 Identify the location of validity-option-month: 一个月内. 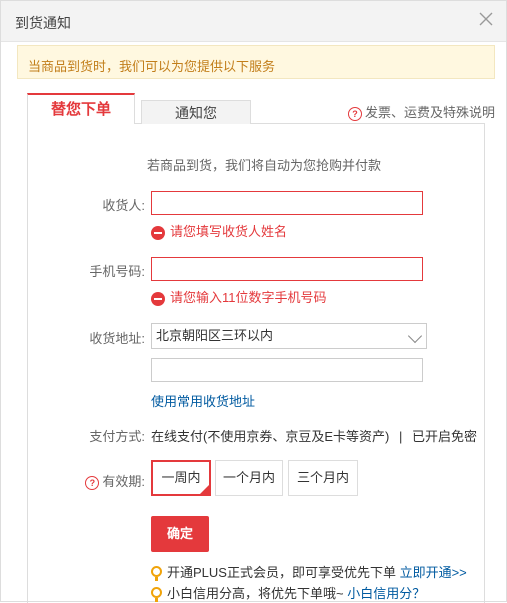
(249, 478).